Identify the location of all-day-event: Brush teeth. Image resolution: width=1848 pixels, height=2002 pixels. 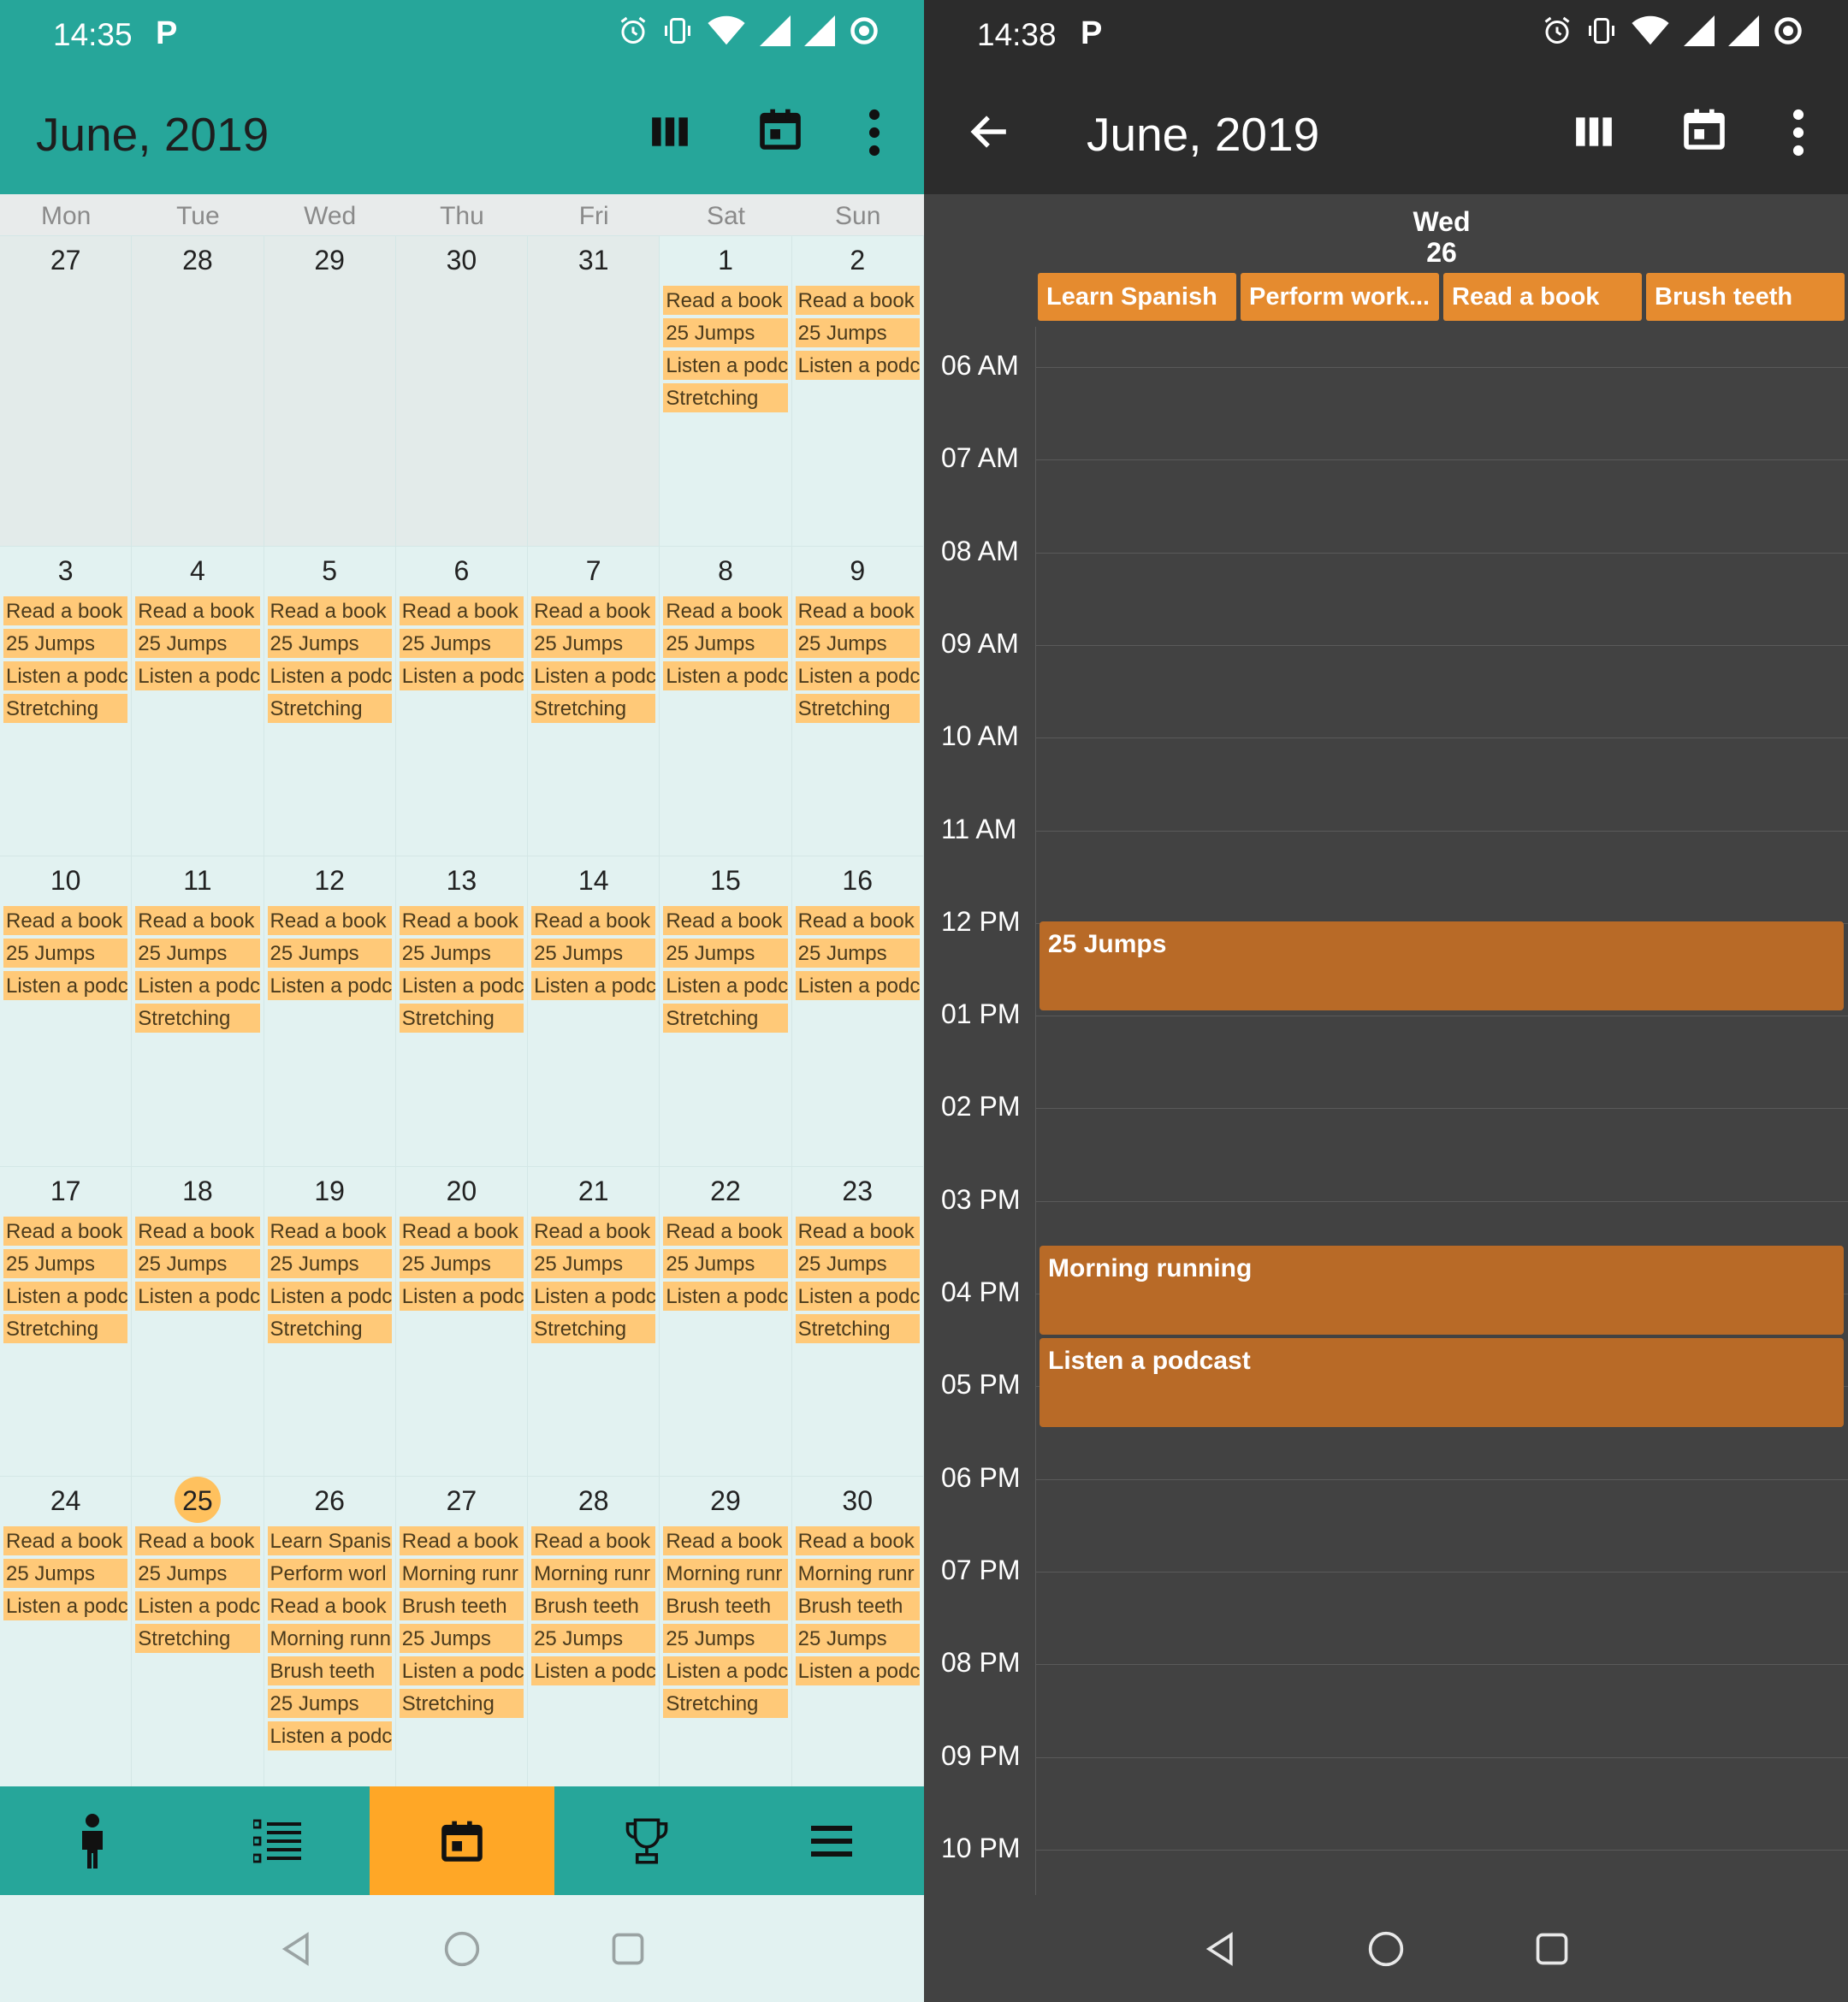
(1745, 297).